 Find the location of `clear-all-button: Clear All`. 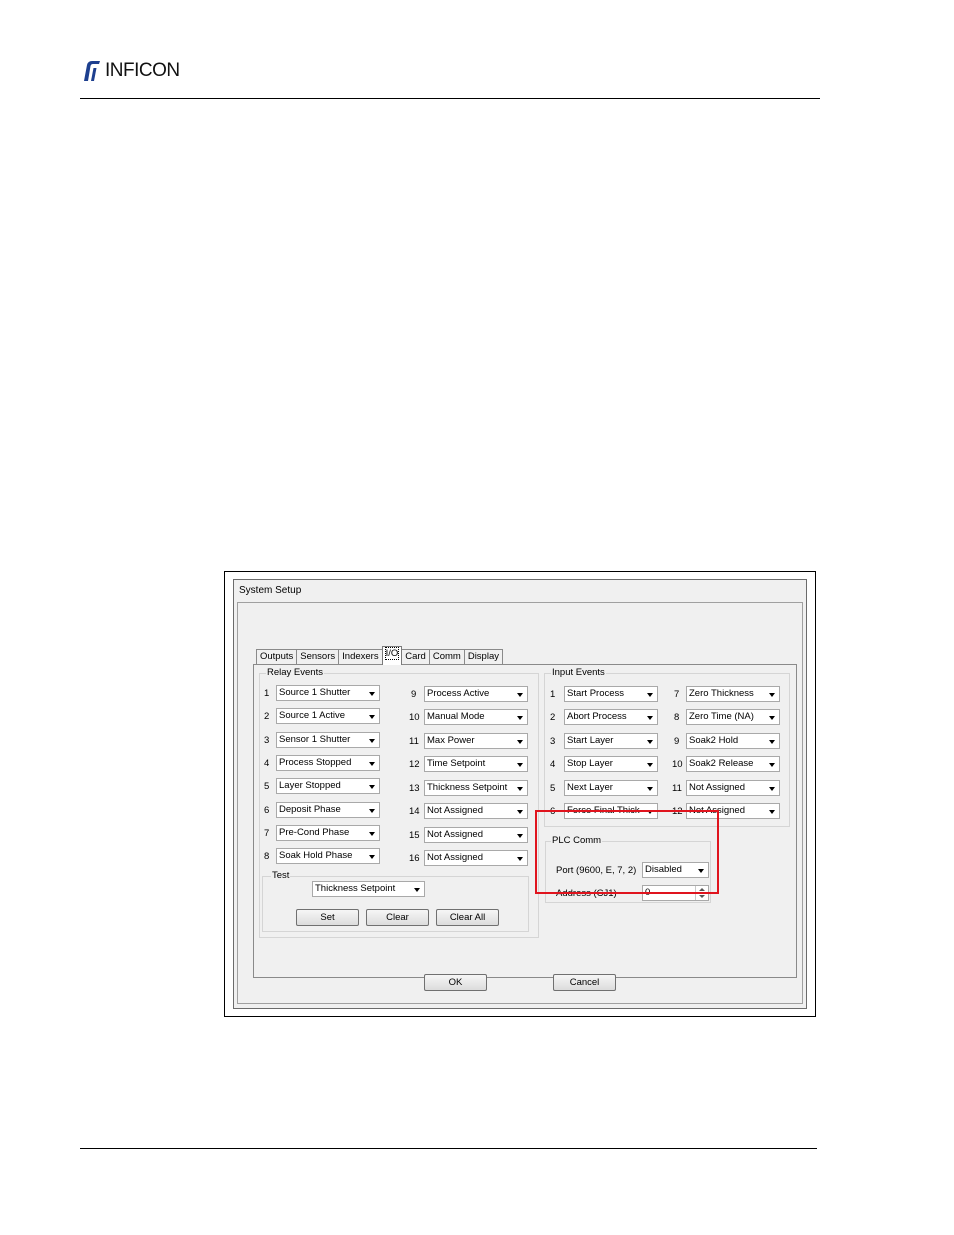

clear-all-button: Clear All is located at coordinates (467, 917).